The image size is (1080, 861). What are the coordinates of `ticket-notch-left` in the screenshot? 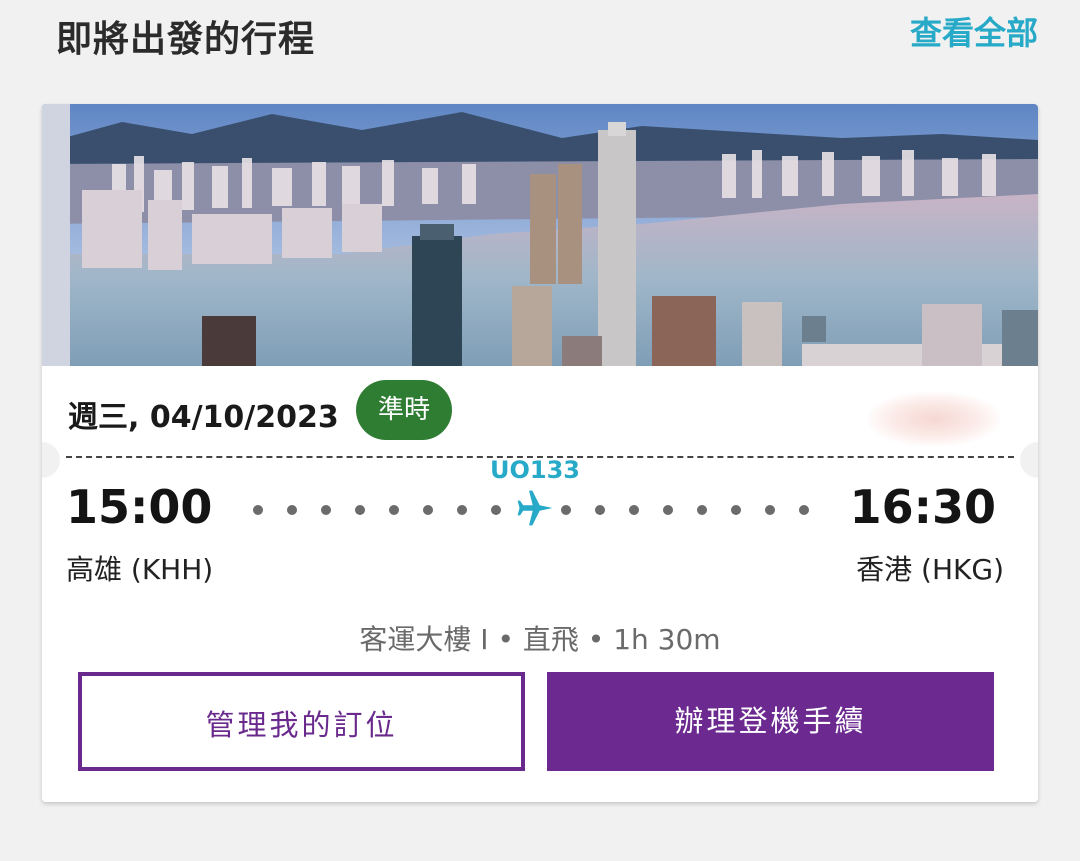 It's located at (51, 460).